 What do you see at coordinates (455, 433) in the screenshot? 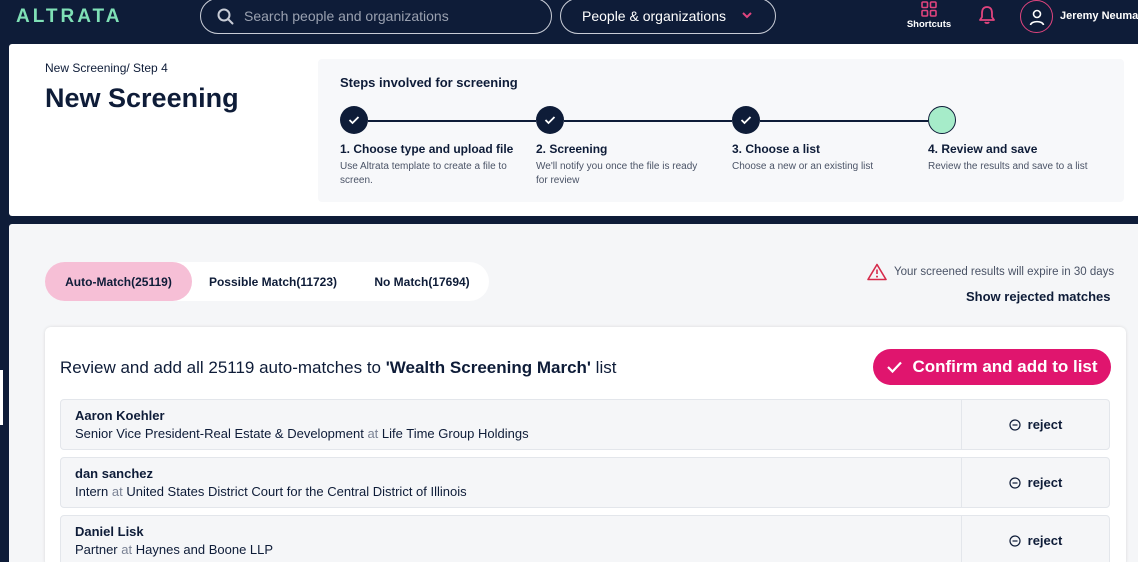
I see `person-organization: Life Time Group Holdings` at bounding box center [455, 433].